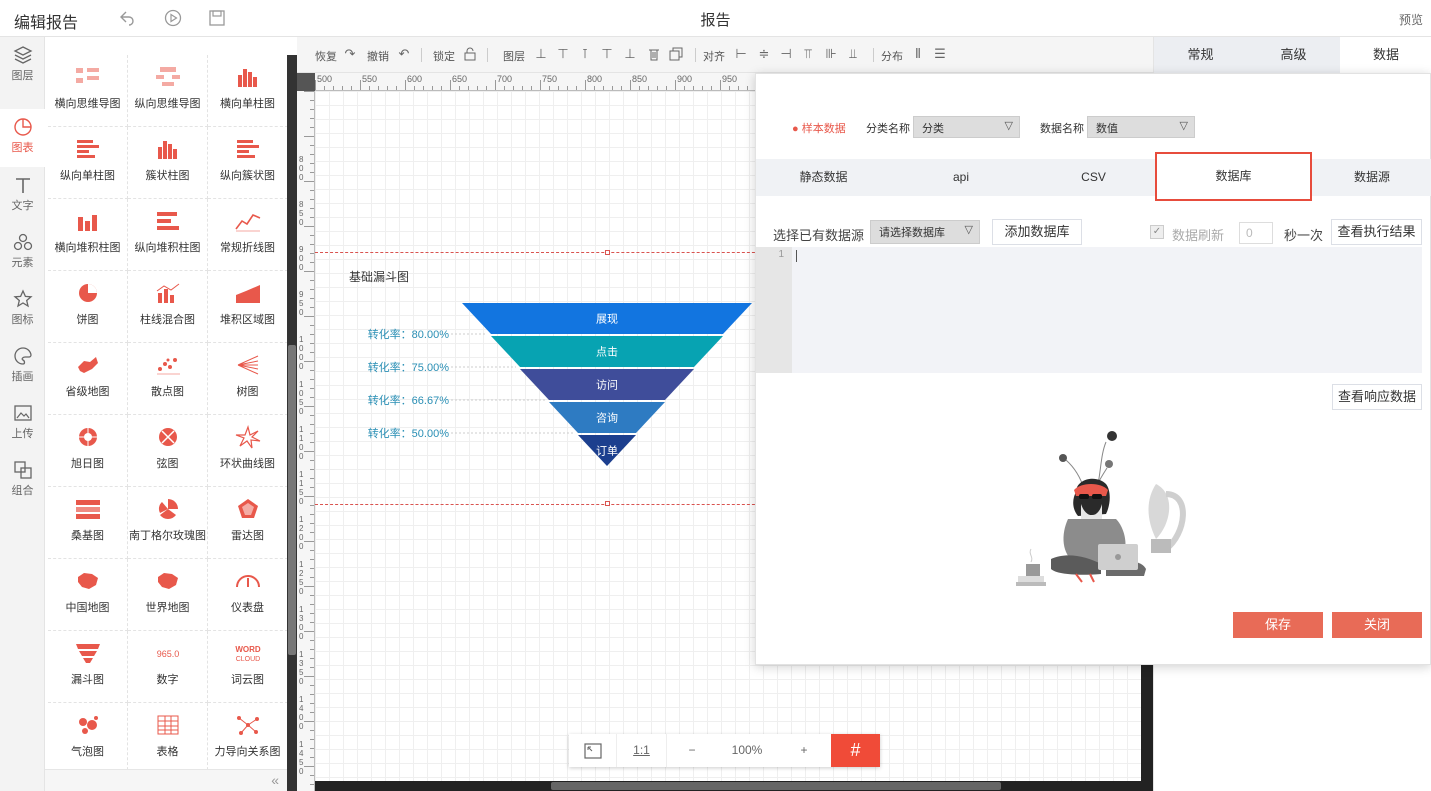  Describe the element at coordinates (88, 379) in the screenshot. I see `chart-type-province-map: 省级地图` at that location.